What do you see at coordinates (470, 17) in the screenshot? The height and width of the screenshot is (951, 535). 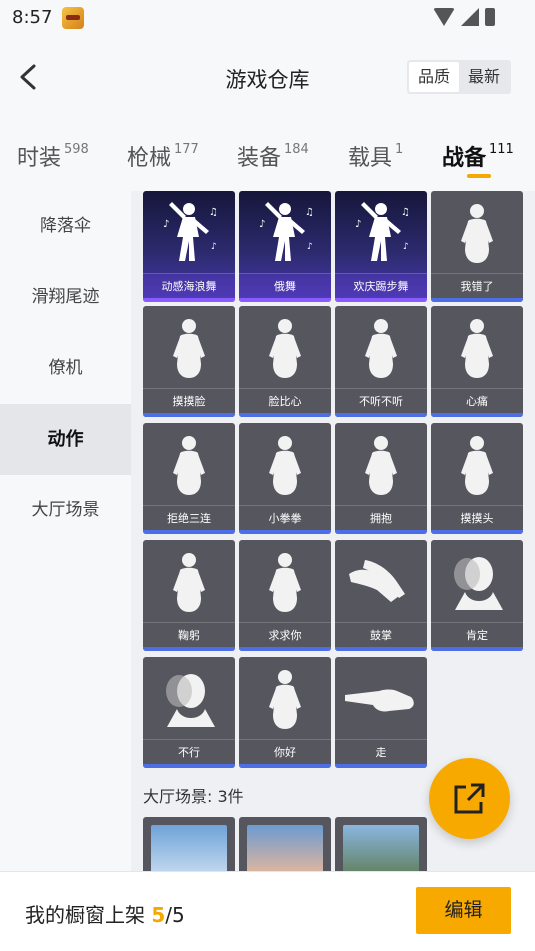 I see `signal-icon` at bounding box center [470, 17].